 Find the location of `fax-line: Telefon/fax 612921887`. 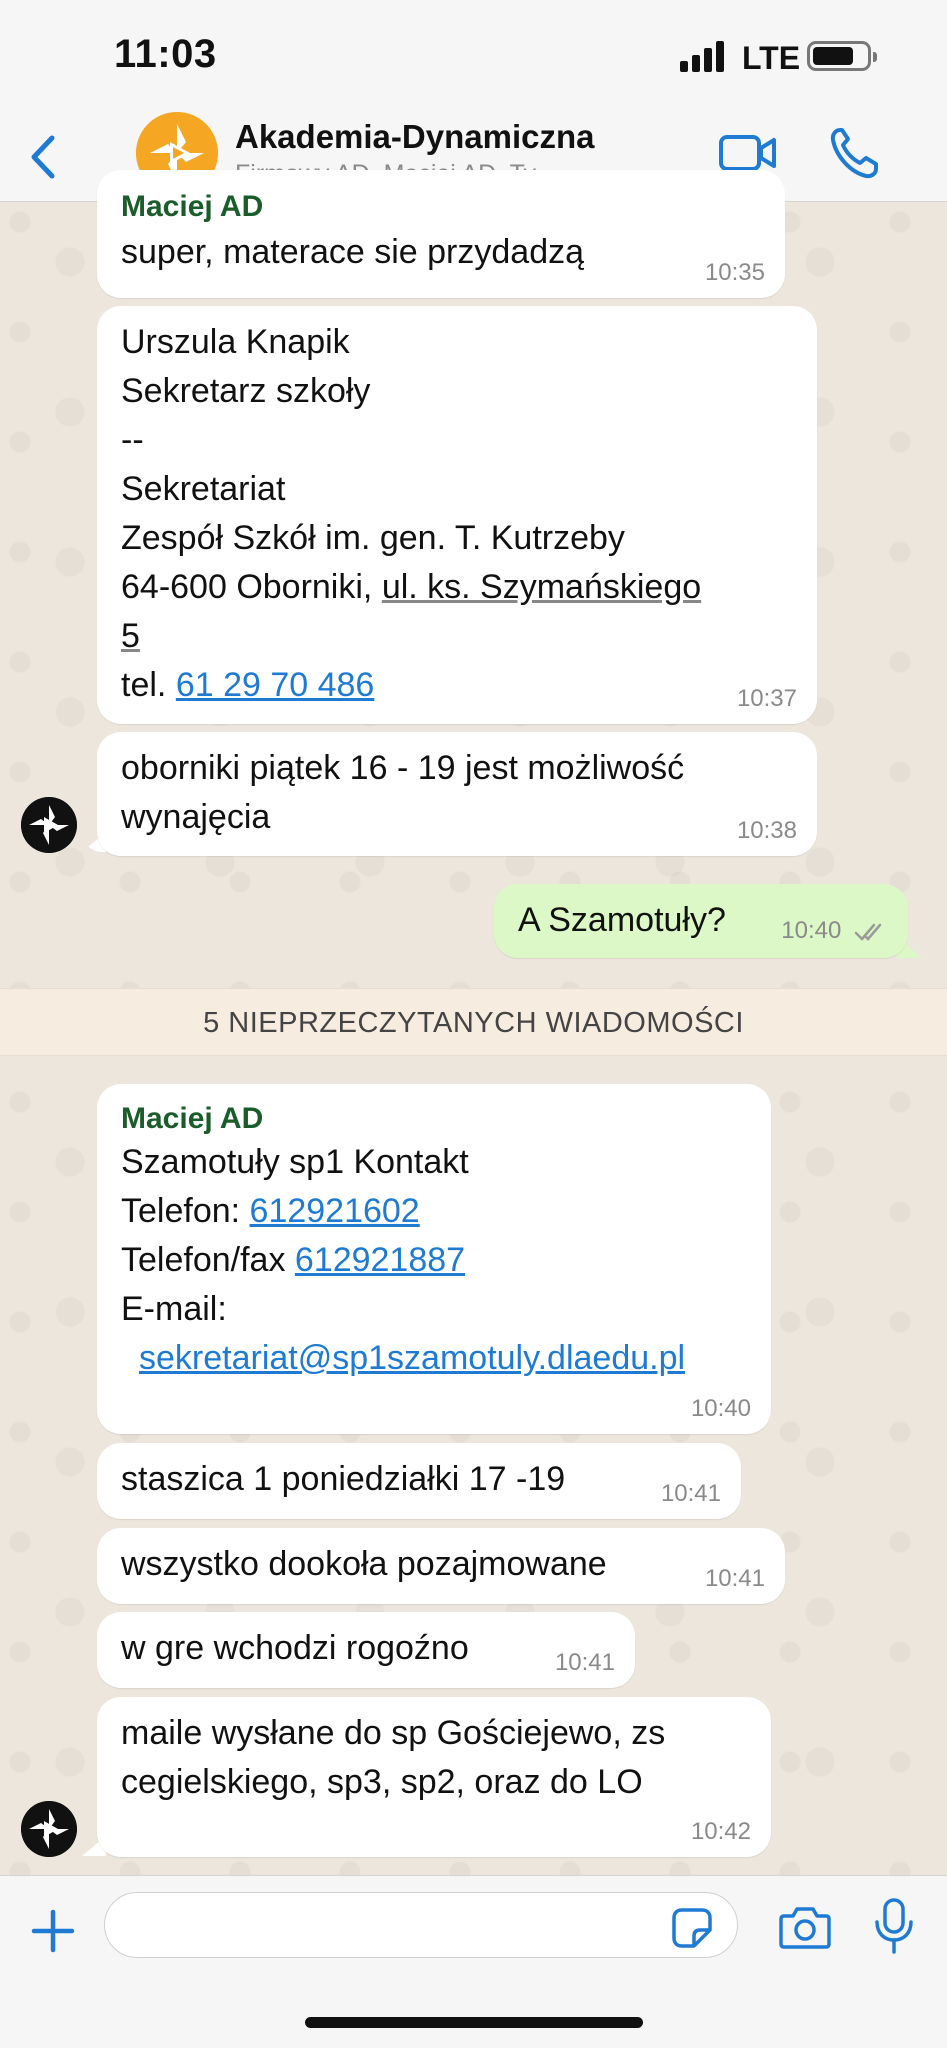

fax-line: Telefon/fax 612921887 is located at coordinates (293, 1260).